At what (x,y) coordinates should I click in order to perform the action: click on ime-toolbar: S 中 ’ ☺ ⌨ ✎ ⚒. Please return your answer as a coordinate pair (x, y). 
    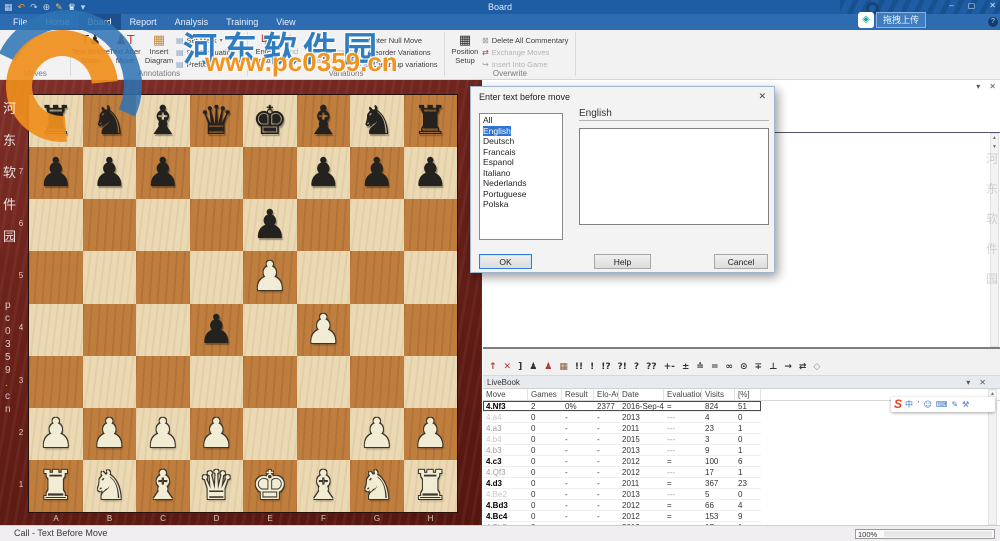
    Looking at the image, I should click on (943, 404).